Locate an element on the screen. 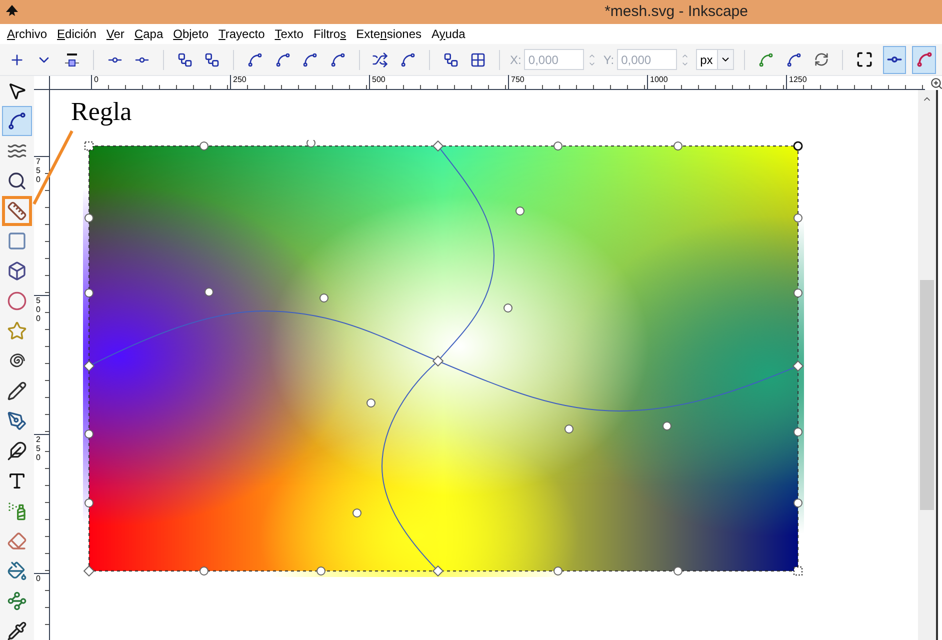 The width and height of the screenshot is (942, 640). cube-icon is located at coordinates (17, 271).